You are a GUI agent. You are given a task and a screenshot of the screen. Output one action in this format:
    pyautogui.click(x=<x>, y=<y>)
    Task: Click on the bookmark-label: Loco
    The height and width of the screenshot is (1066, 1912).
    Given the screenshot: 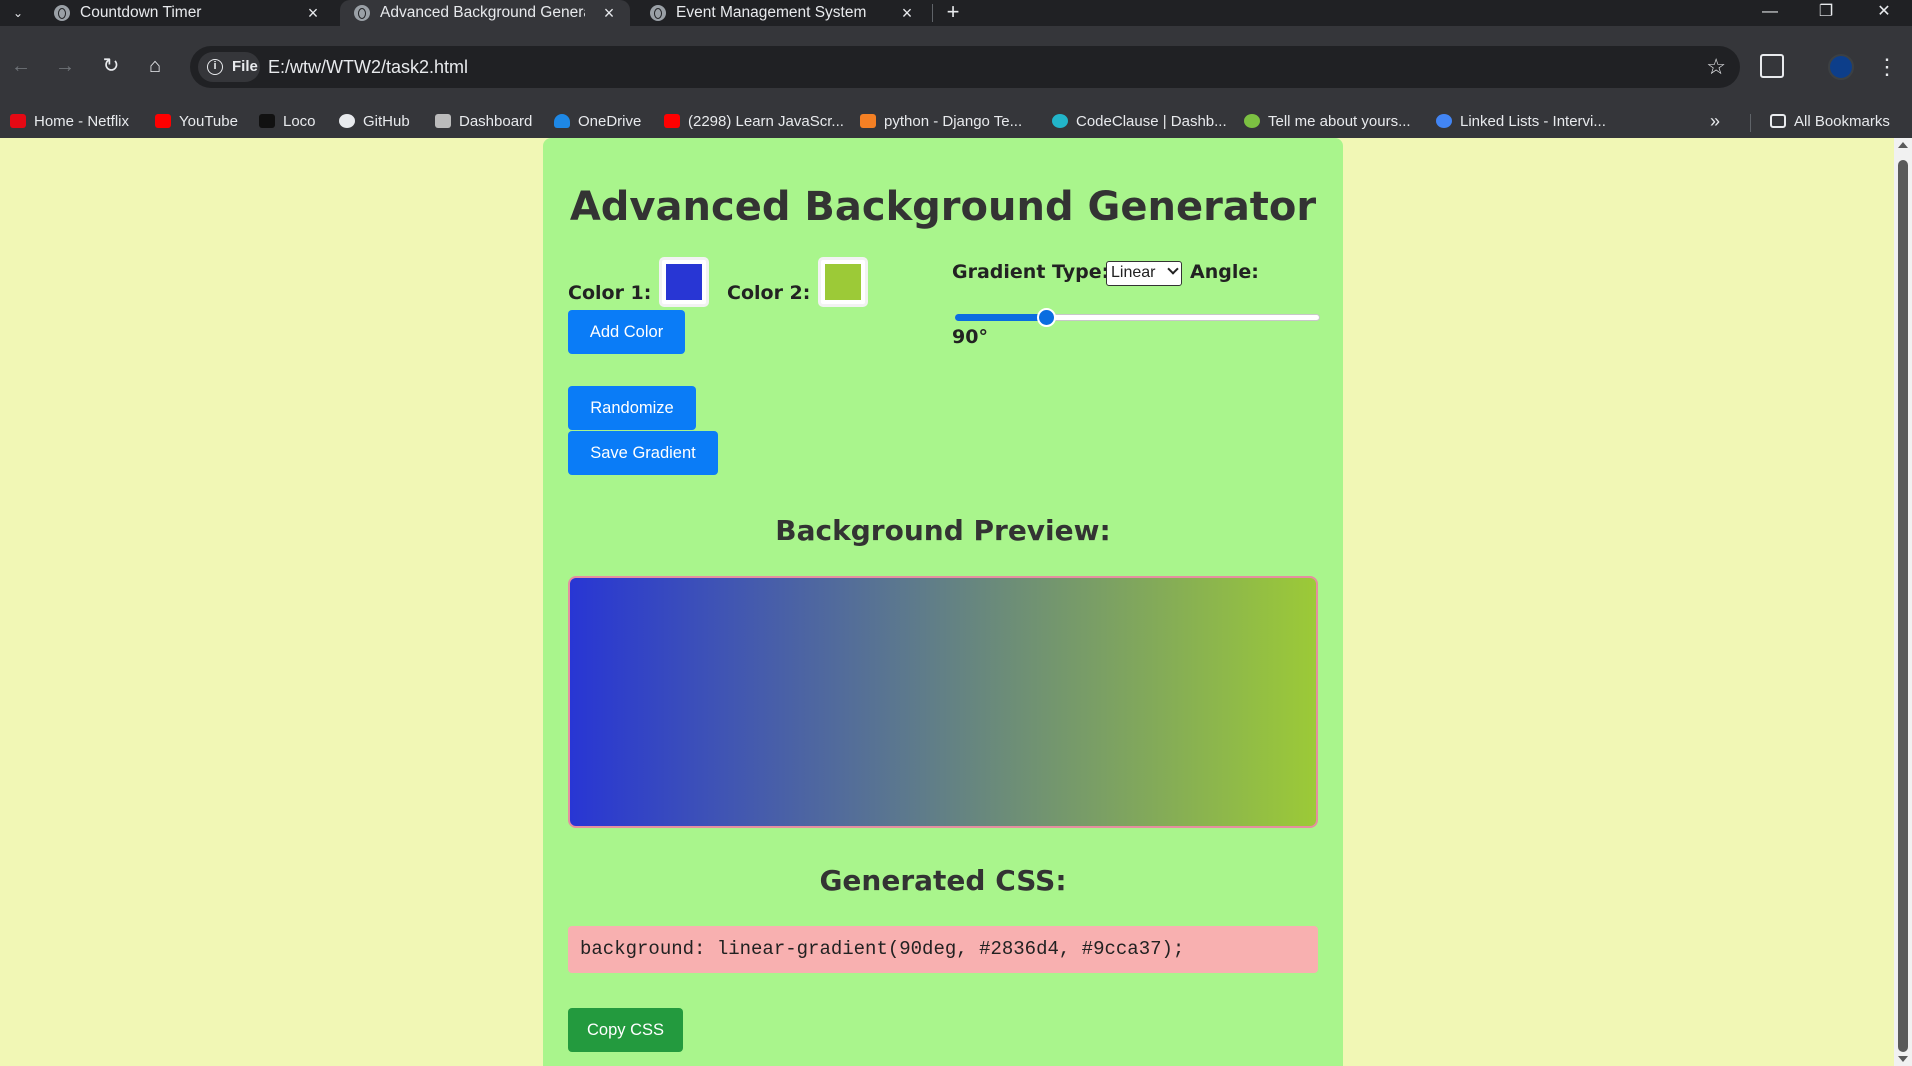 What is the action you would take?
    pyautogui.click(x=299, y=121)
    